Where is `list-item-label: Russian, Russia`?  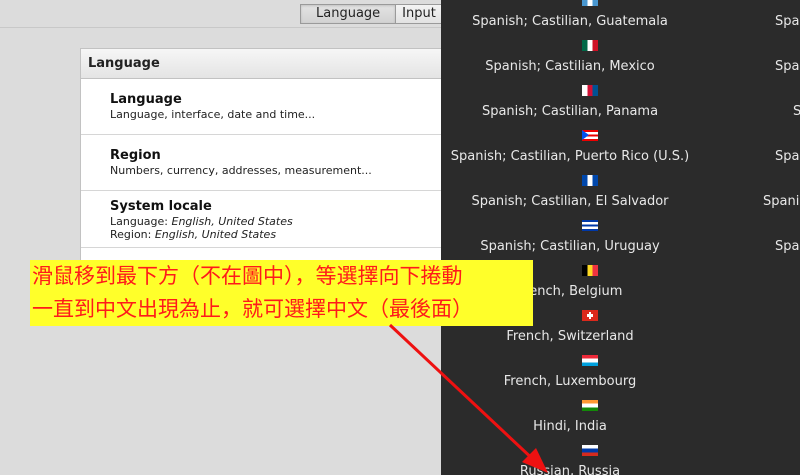 list-item-label: Russian, Russia is located at coordinates (570, 469).